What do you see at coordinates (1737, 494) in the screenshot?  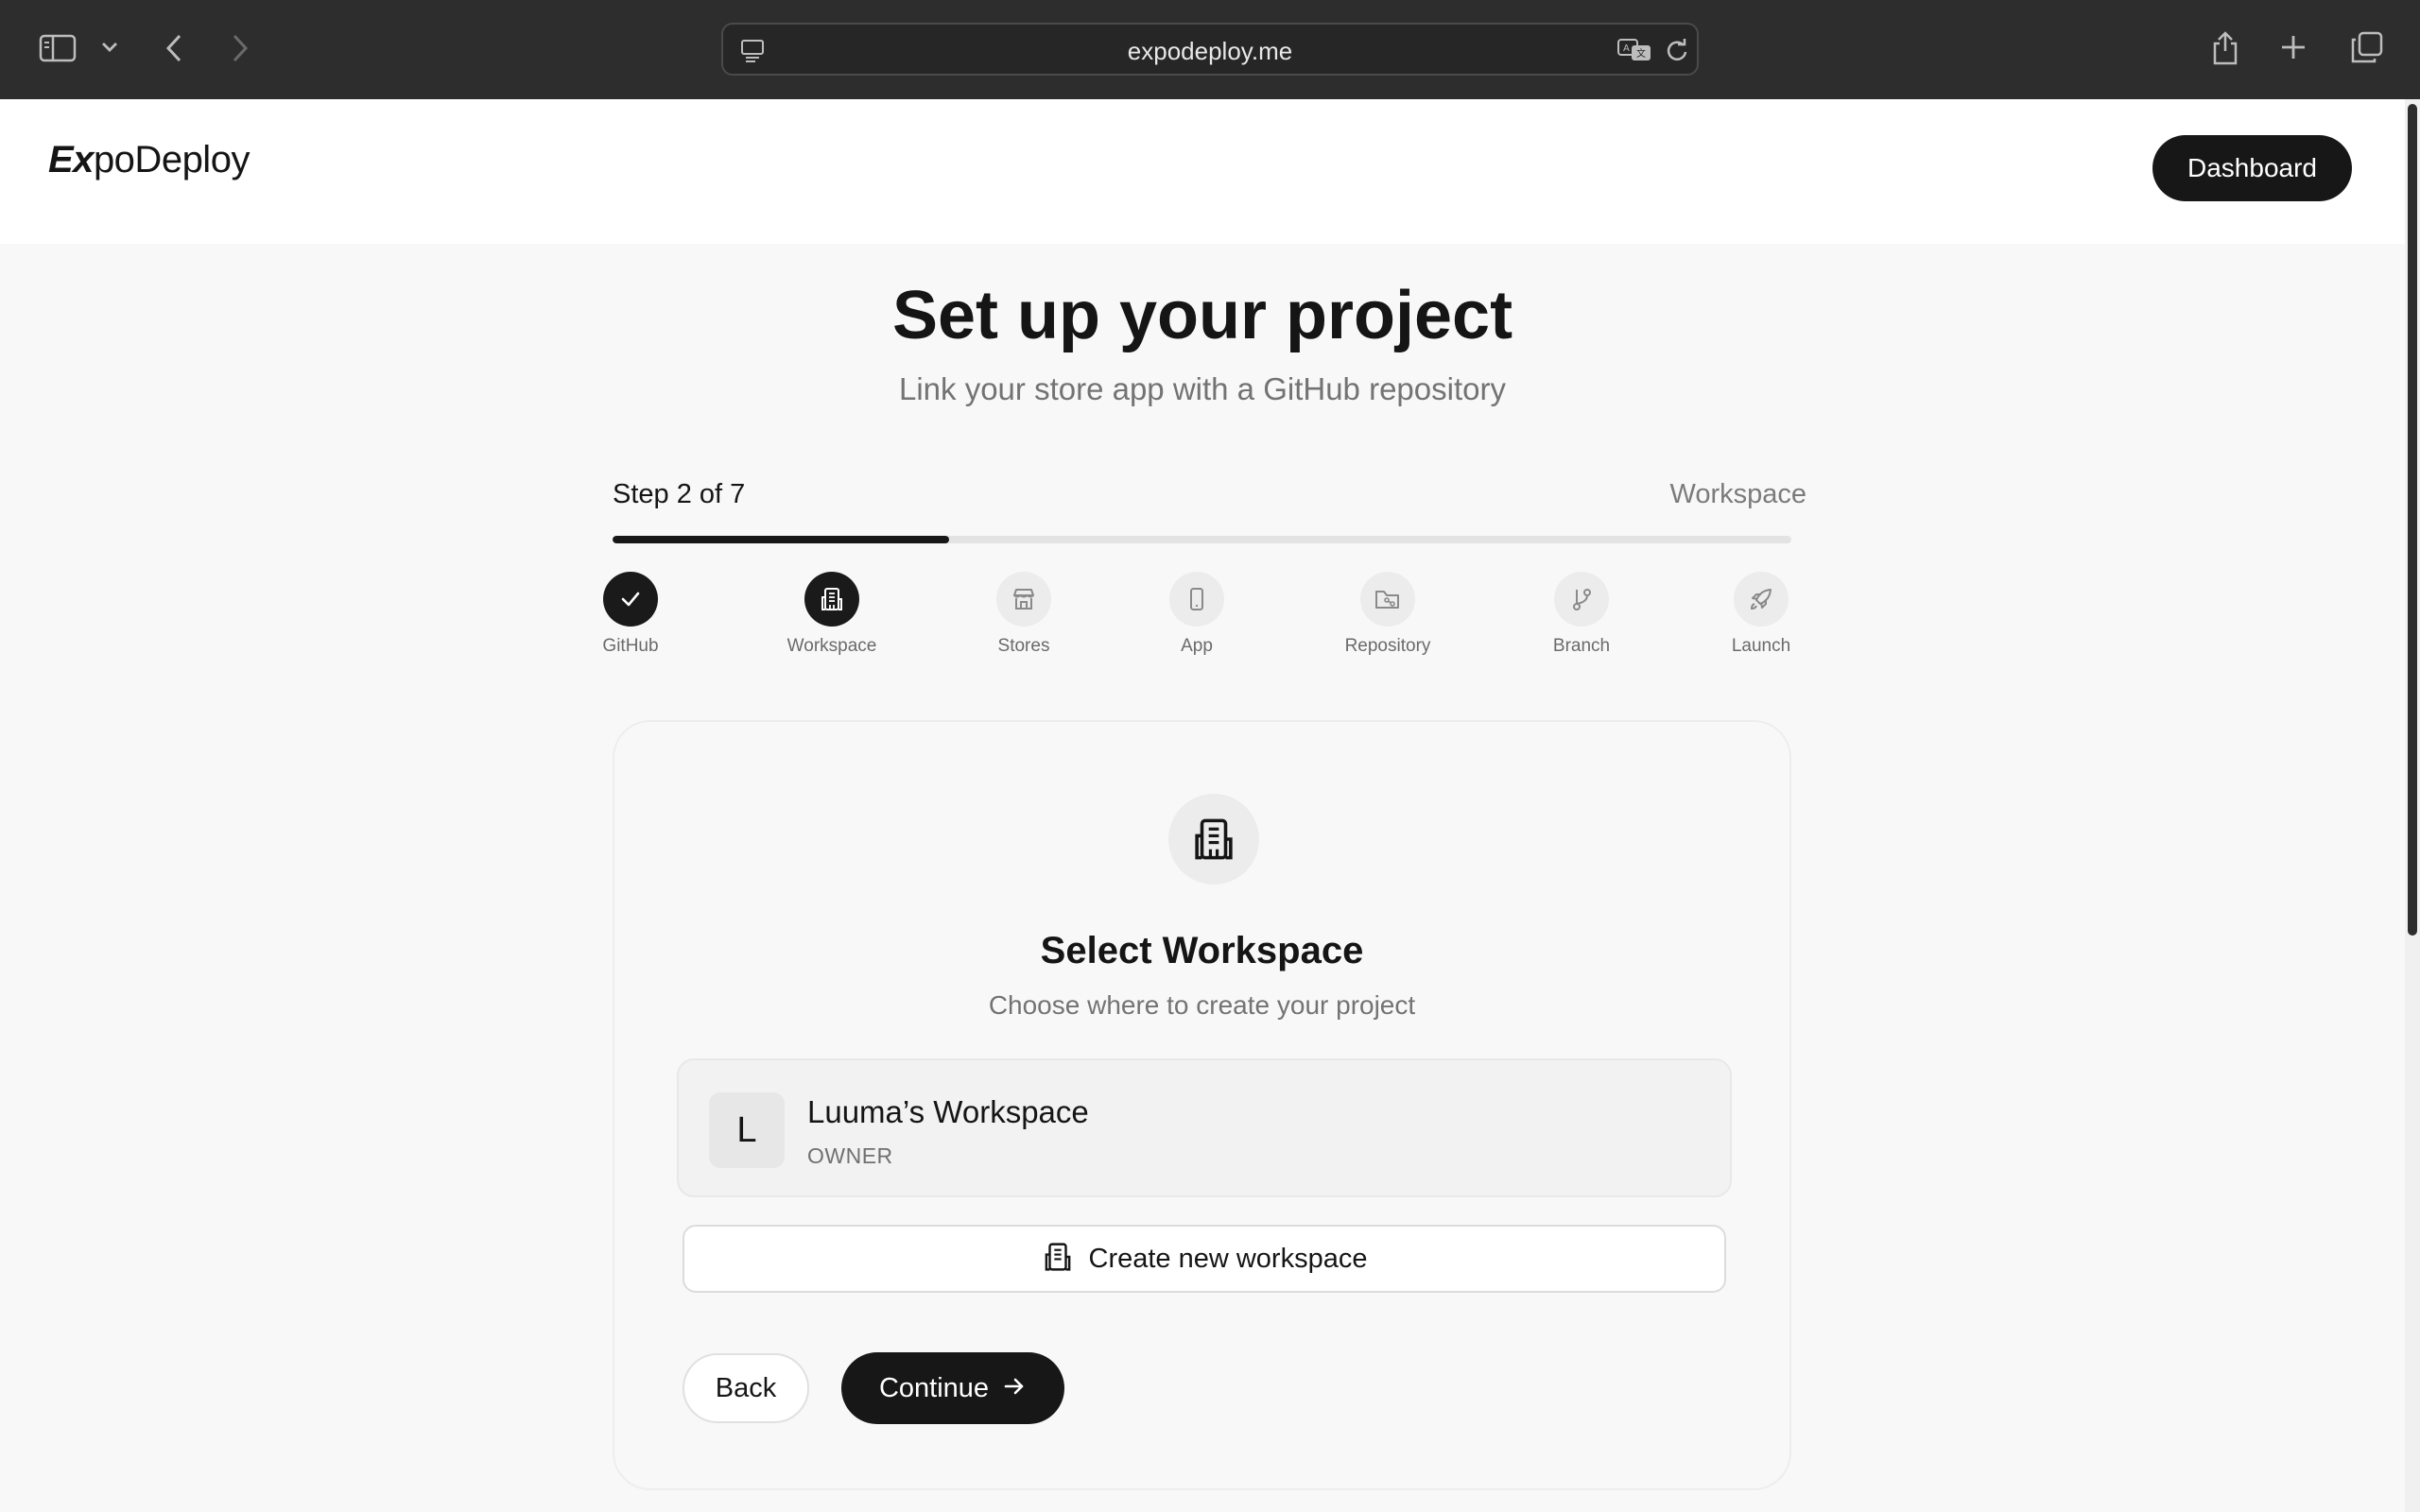 I see `current-step-name: Workspace` at bounding box center [1737, 494].